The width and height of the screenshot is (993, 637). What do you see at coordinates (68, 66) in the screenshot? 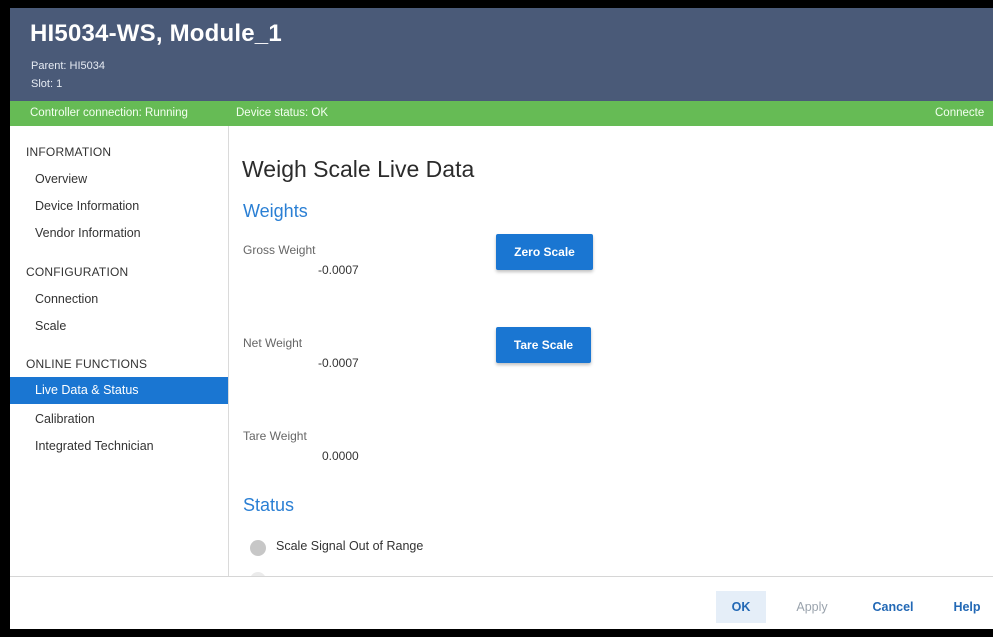
I see `parent-label: Parent: HI5034` at bounding box center [68, 66].